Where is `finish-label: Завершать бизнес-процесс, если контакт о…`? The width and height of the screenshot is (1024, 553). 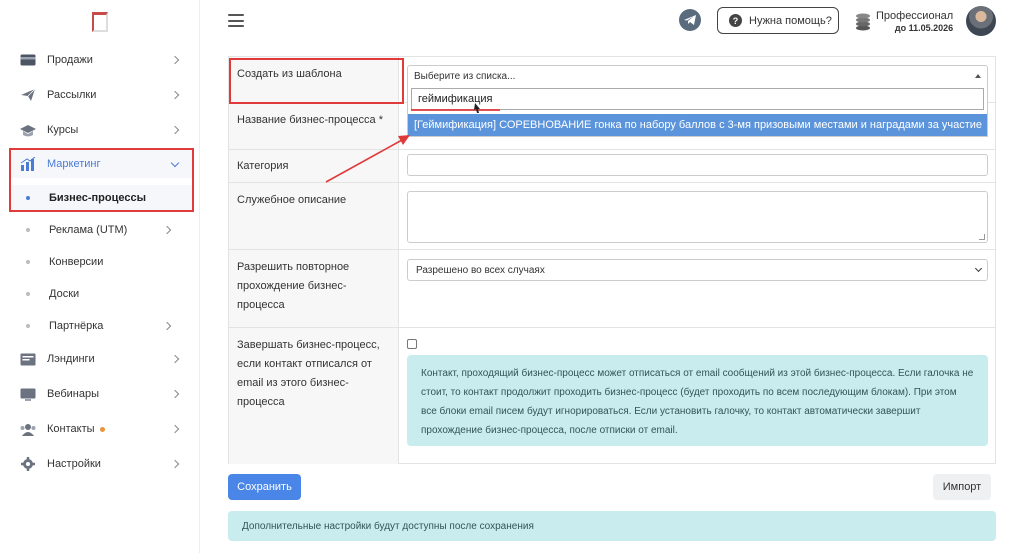 finish-label: Завершать бизнес-процесс, если контакт о… is located at coordinates (308, 373).